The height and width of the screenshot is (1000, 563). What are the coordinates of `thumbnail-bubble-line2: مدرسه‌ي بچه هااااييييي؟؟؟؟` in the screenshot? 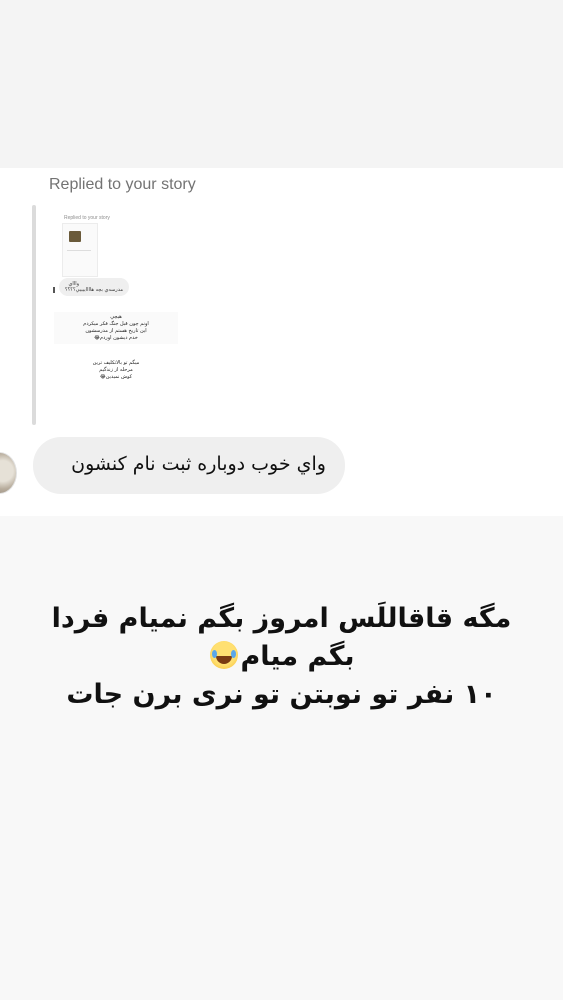 It's located at (93, 290).